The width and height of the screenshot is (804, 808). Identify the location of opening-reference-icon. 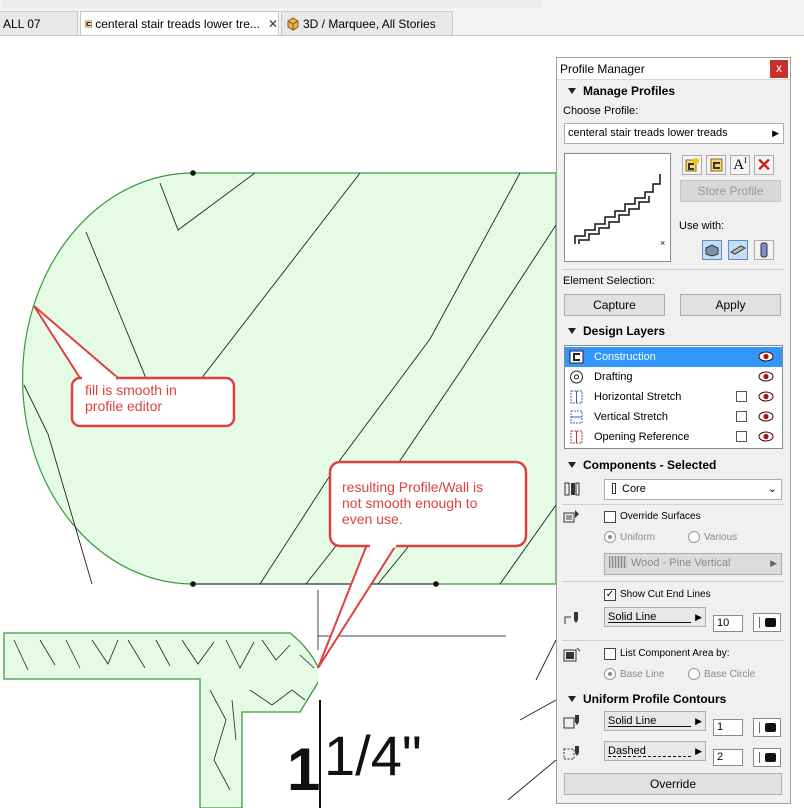
(576, 437).